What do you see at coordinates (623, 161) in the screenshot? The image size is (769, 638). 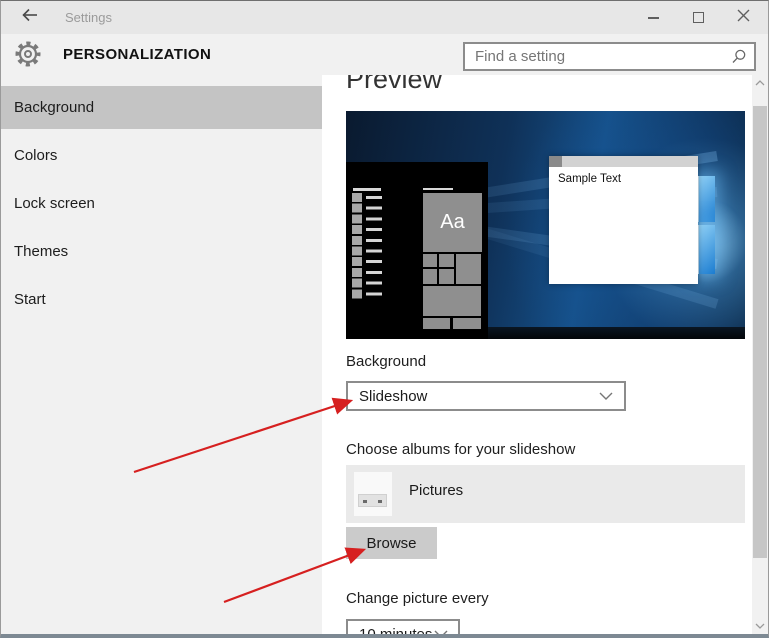 I see `sample-window-titlebar` at bounding box center [623, 161].